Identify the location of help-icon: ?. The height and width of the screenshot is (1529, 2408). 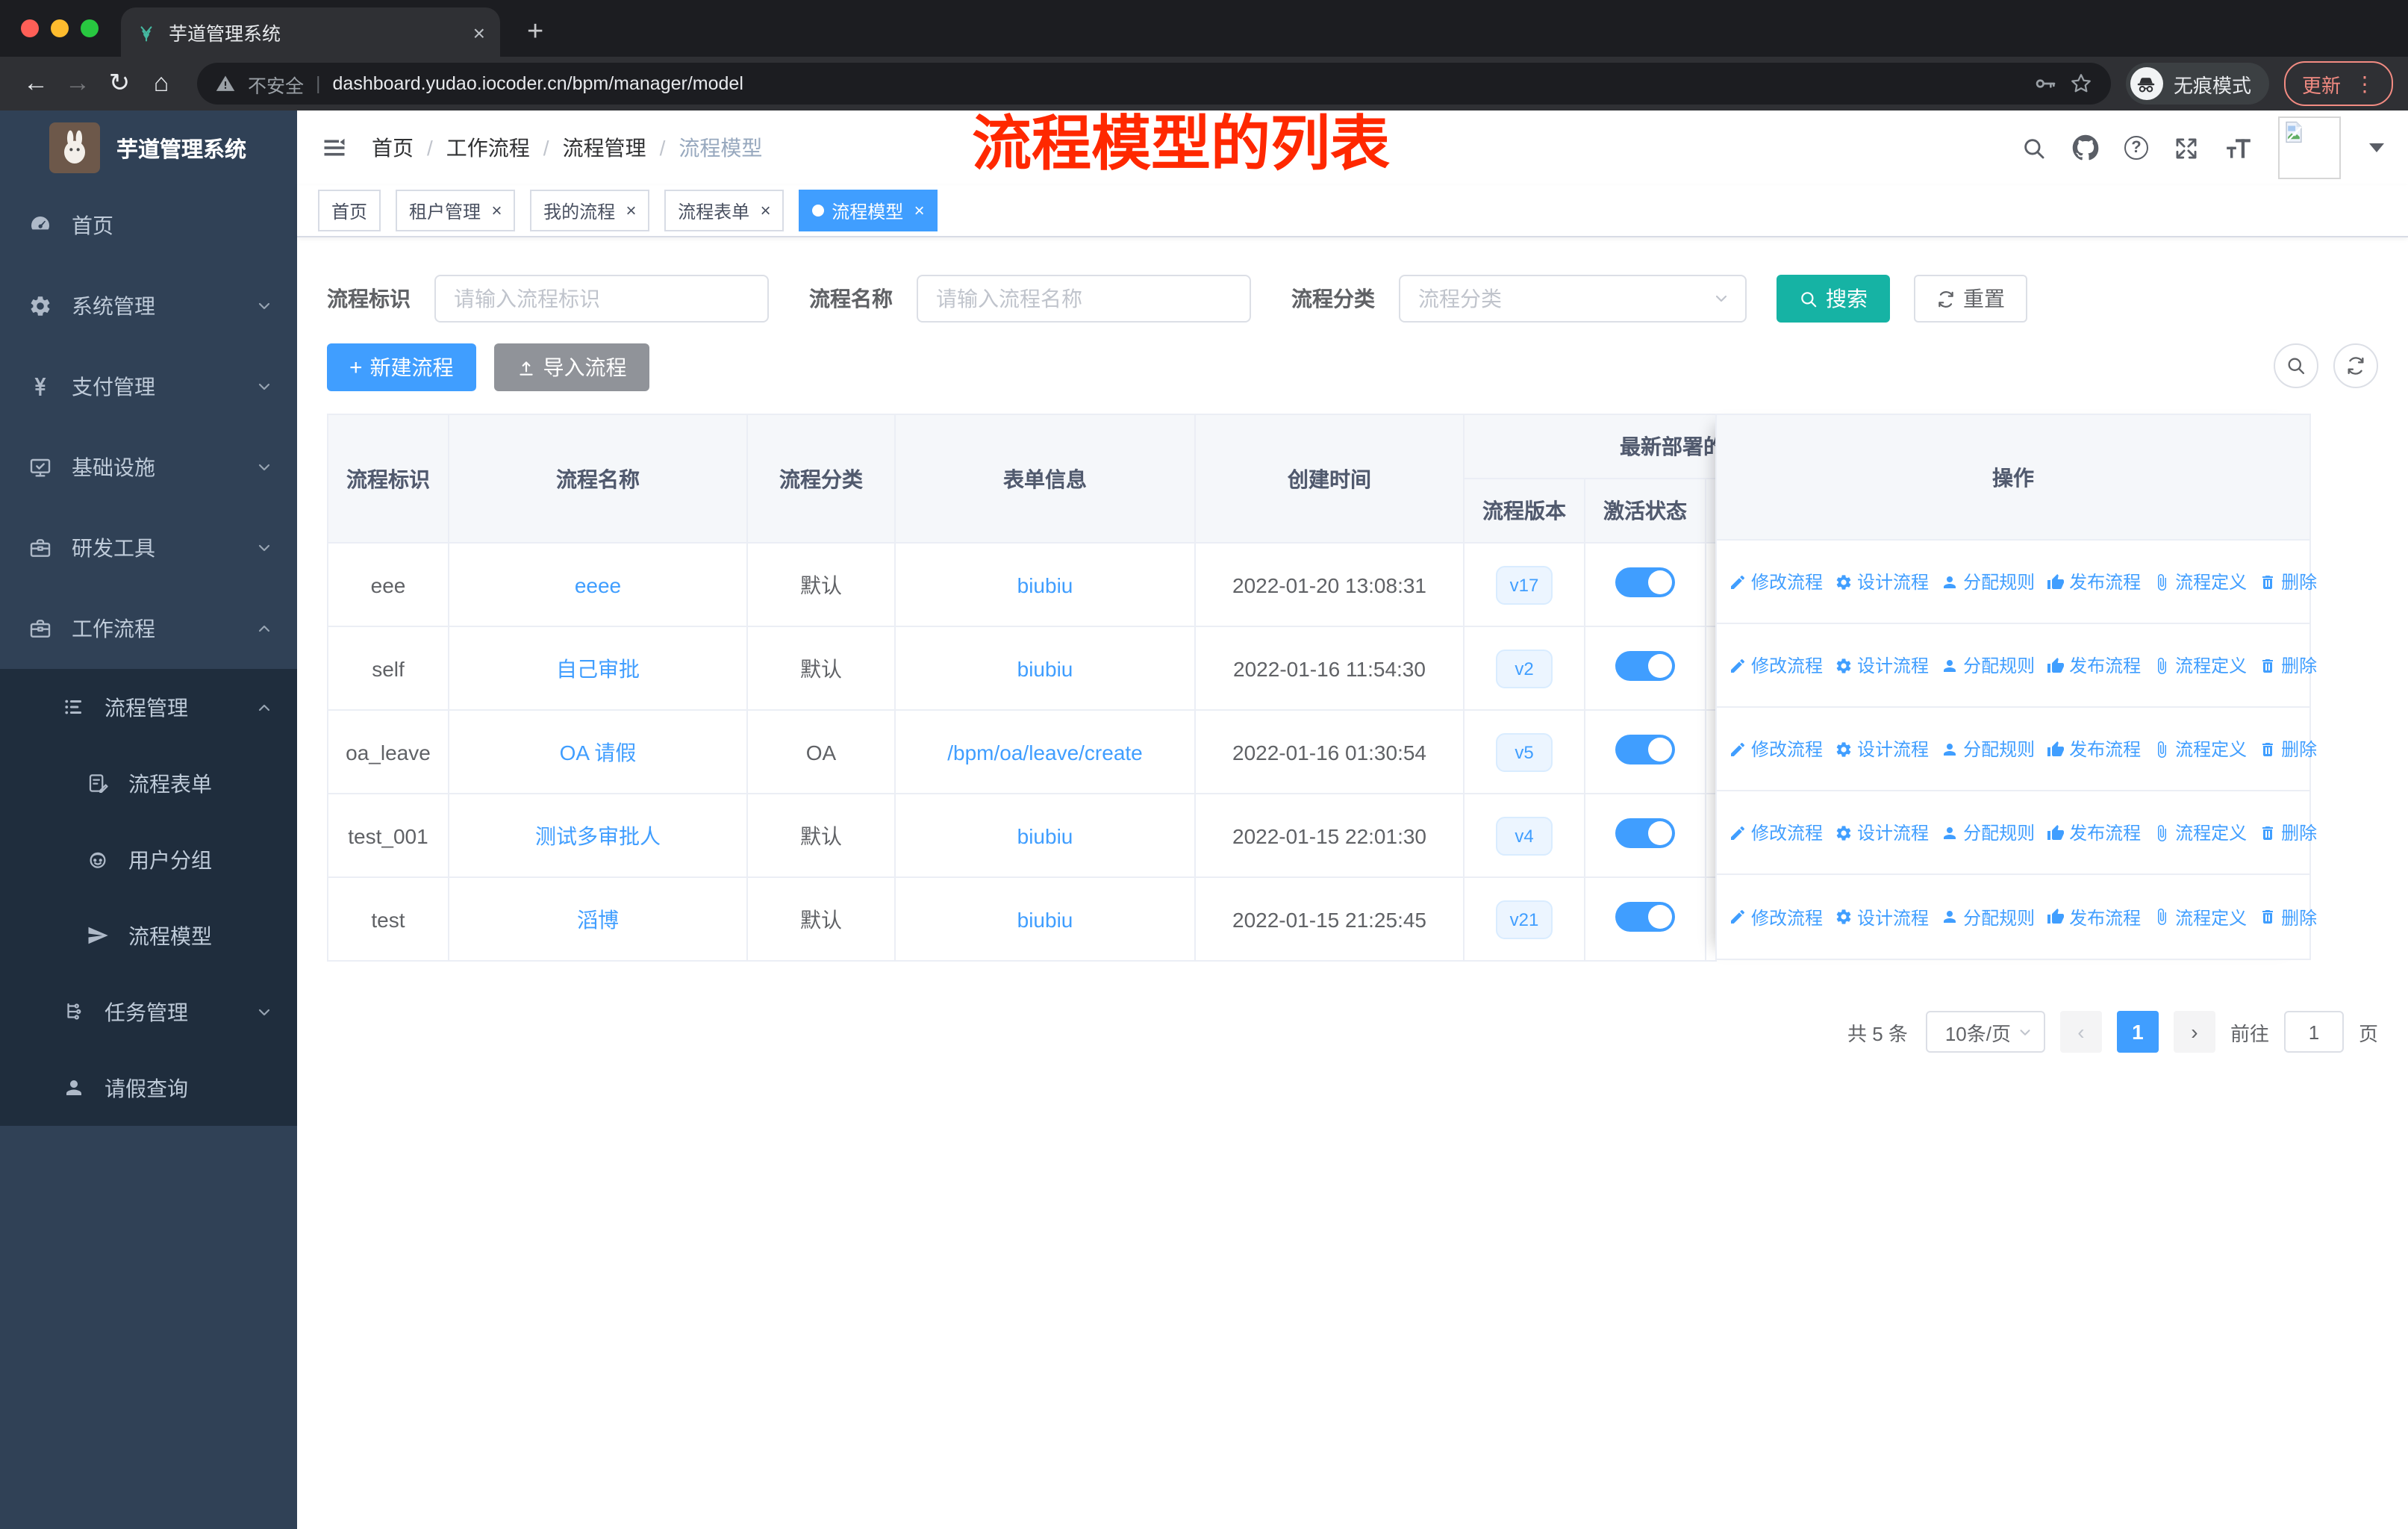
(2136, 148).